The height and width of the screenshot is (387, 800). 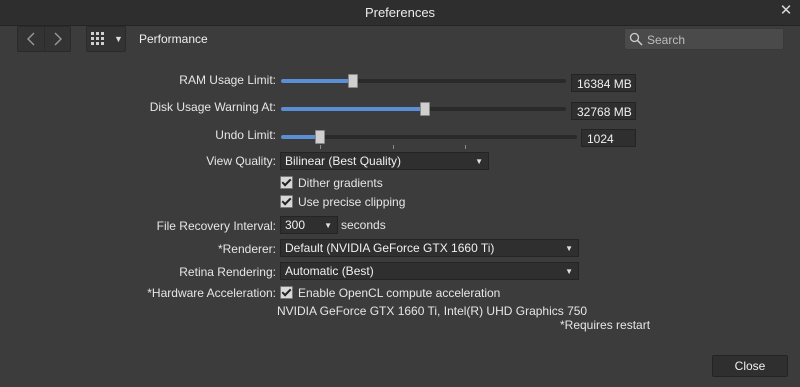 What do you see at coordinates (605, 325) in the screenshot?
I see `requires-restart-note: *Requires restart` at bounding box center [605, 325].